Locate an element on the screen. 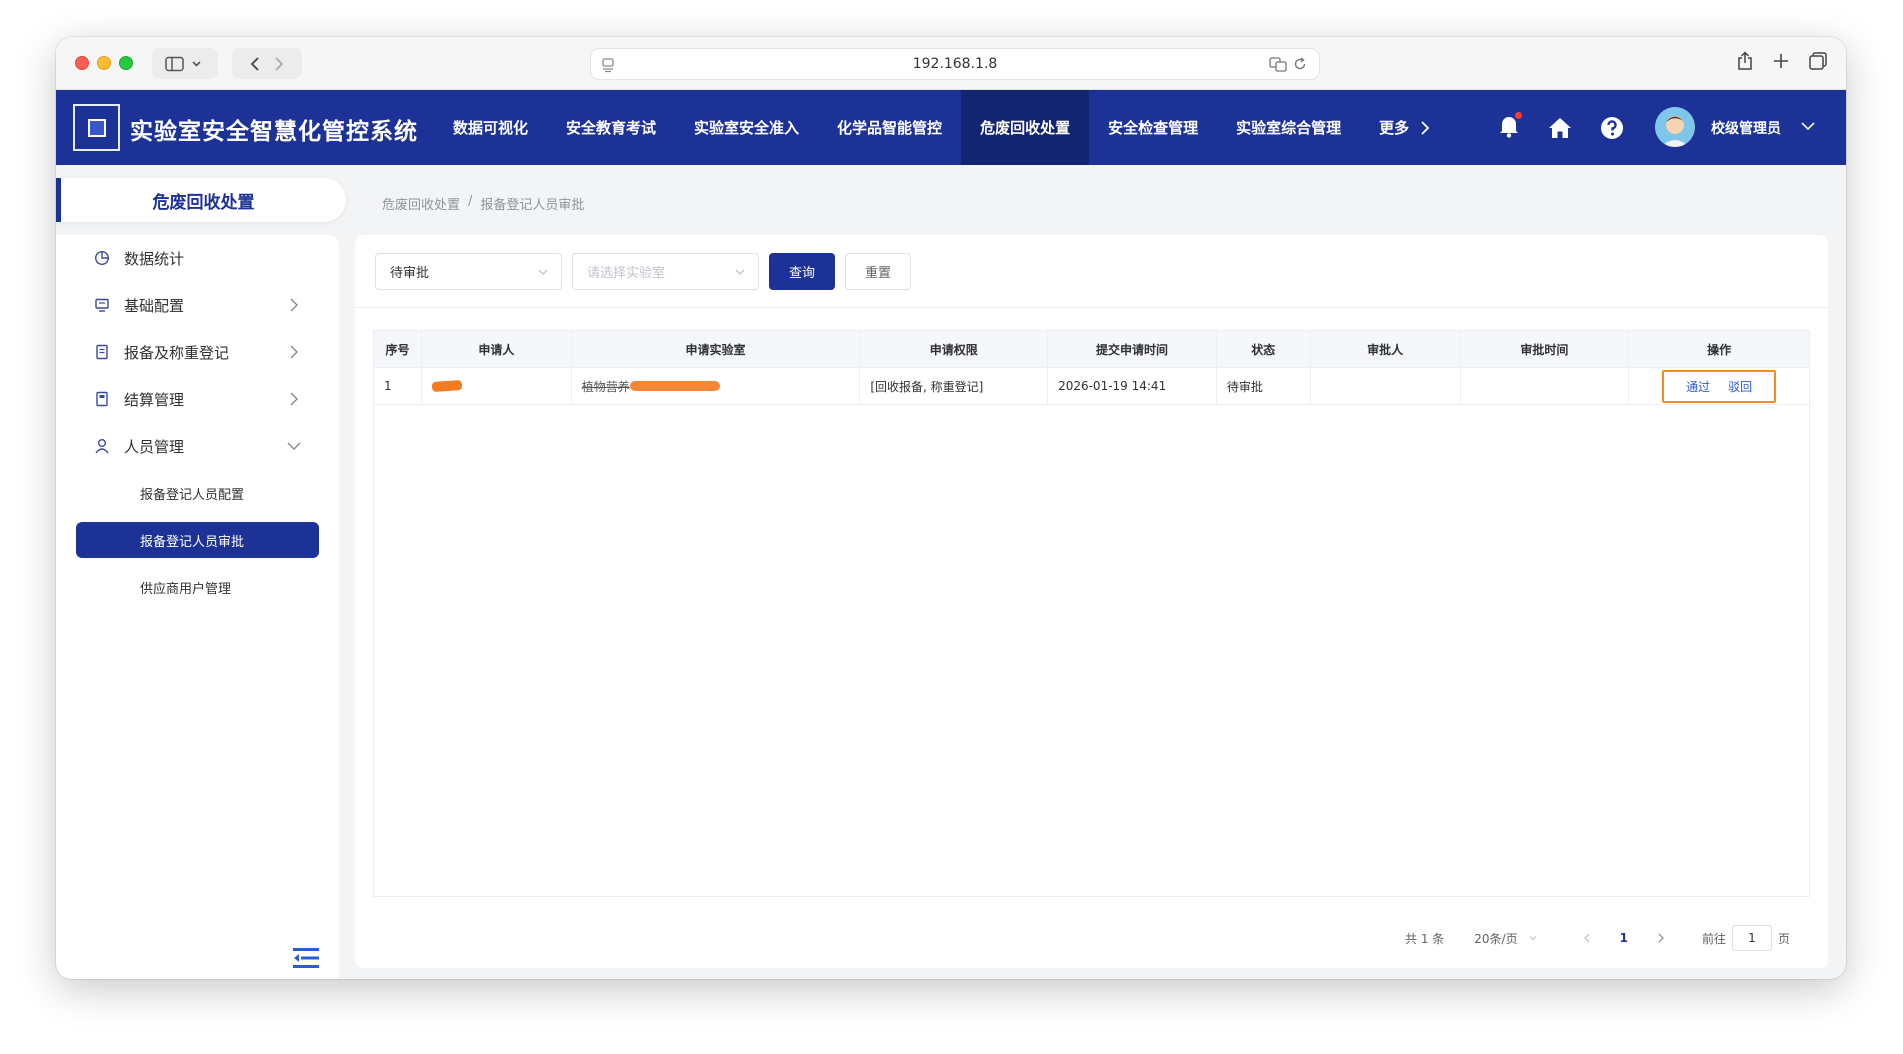  sidebar-section-title: 危废回收处置 is located at coordinates (201, 200).